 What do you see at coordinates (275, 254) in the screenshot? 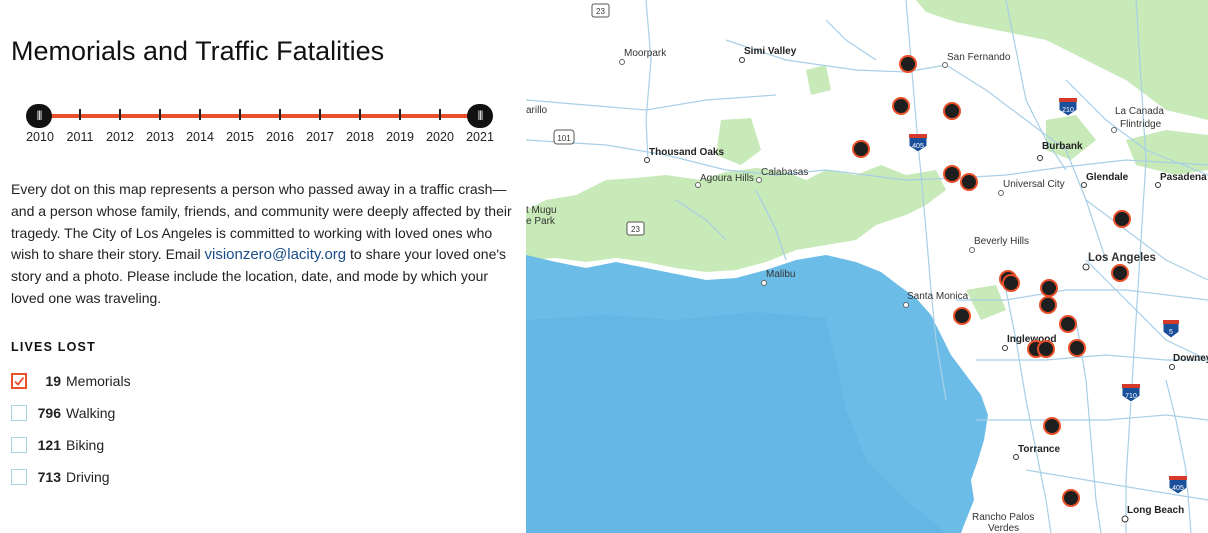
I see `email-link: visionzero@lacity.org` at bounding box center [275, 254].